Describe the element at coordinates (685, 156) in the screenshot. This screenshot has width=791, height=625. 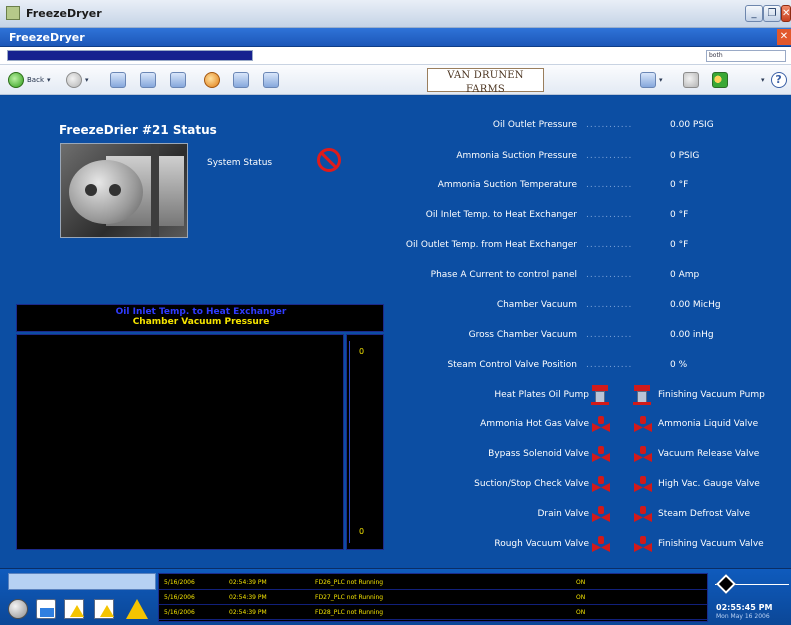
I see `reading-value: 0 PSIG` at that location.